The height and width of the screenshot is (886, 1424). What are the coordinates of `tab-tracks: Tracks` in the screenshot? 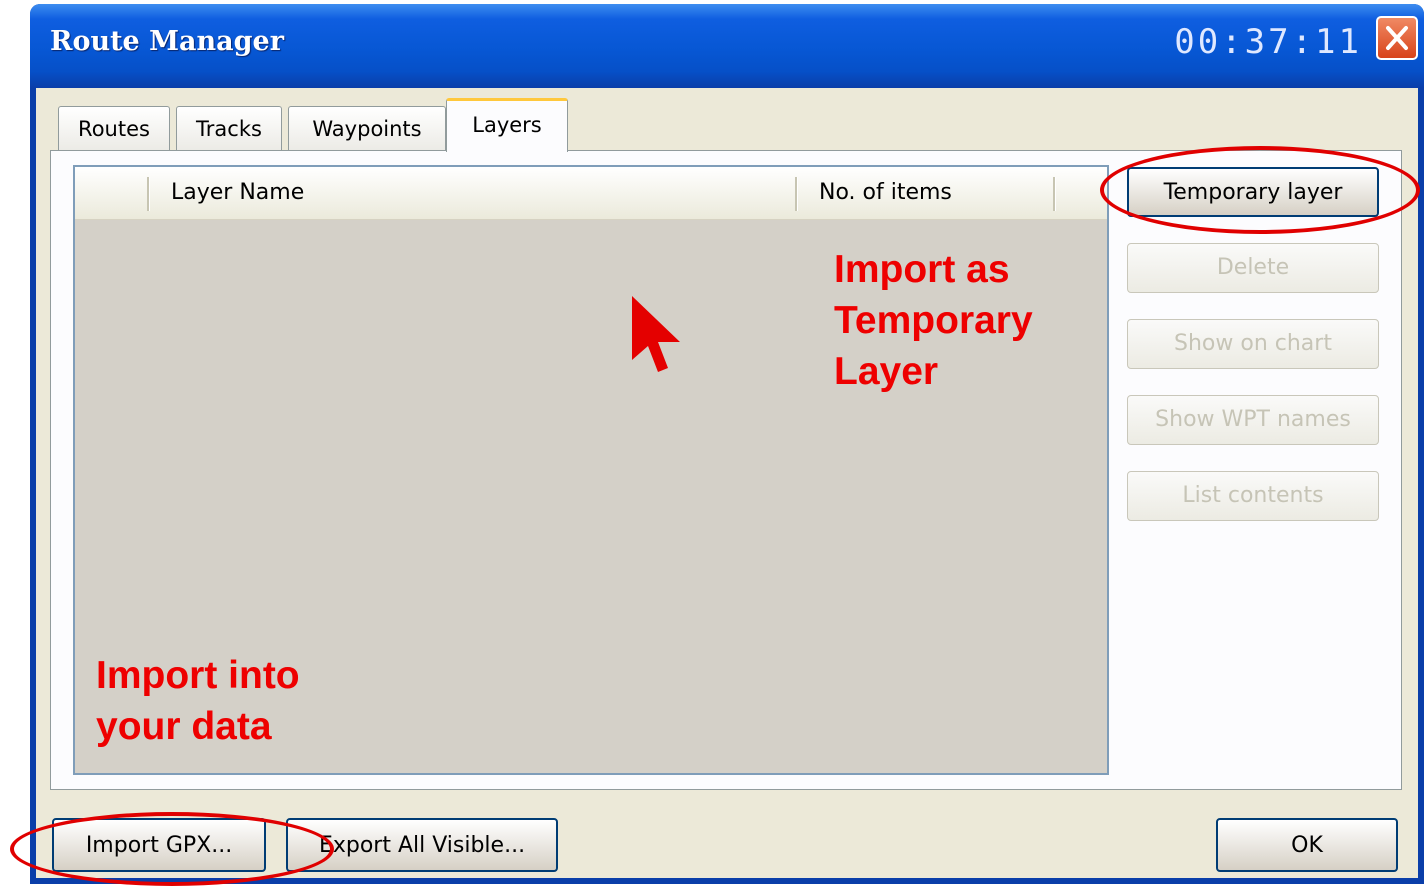 It's located at (229, 128).